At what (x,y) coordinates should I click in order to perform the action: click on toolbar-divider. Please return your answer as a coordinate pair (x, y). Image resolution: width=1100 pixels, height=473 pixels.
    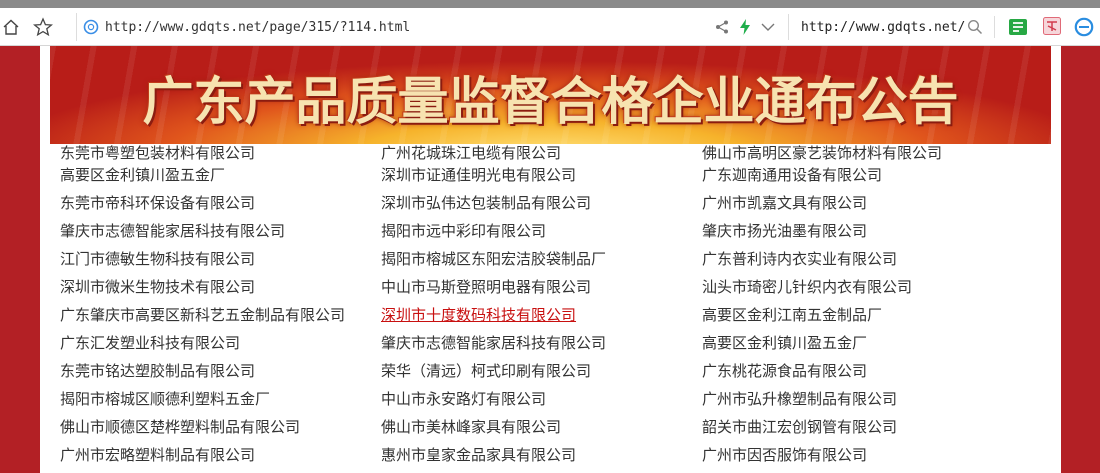
    Looking at the image, I should click on (994, 27).